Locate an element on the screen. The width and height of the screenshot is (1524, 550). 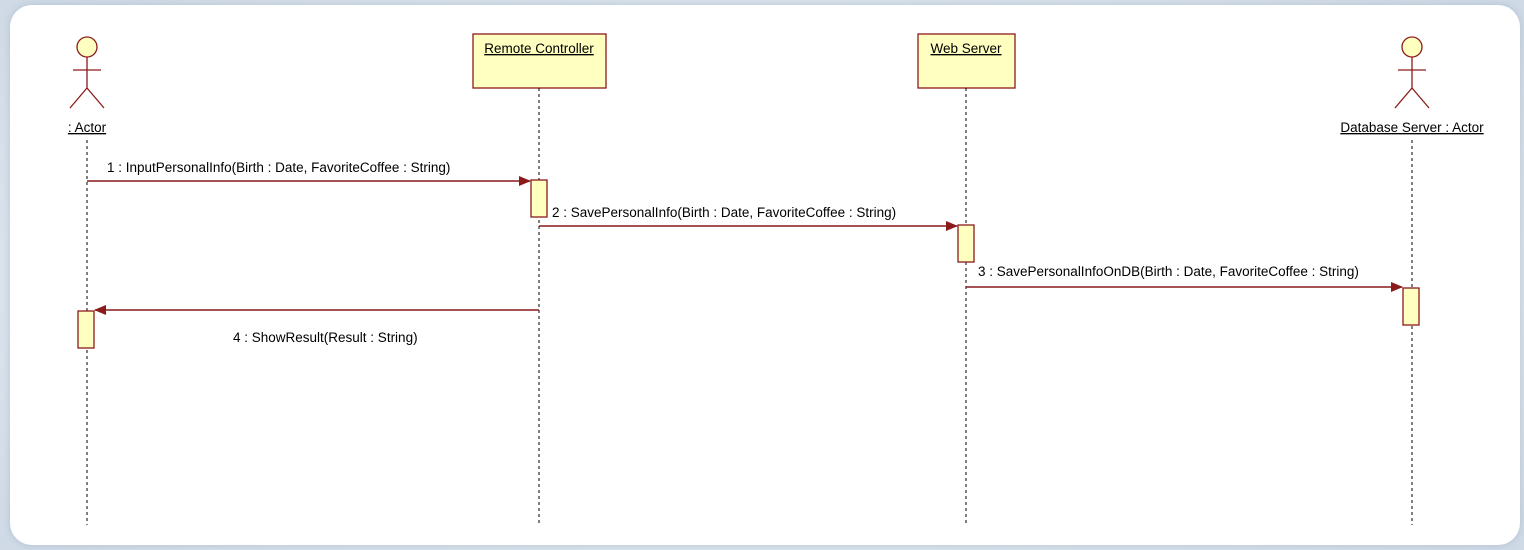
participant-label-actor: : Actor is located at coordinates (87, 127).